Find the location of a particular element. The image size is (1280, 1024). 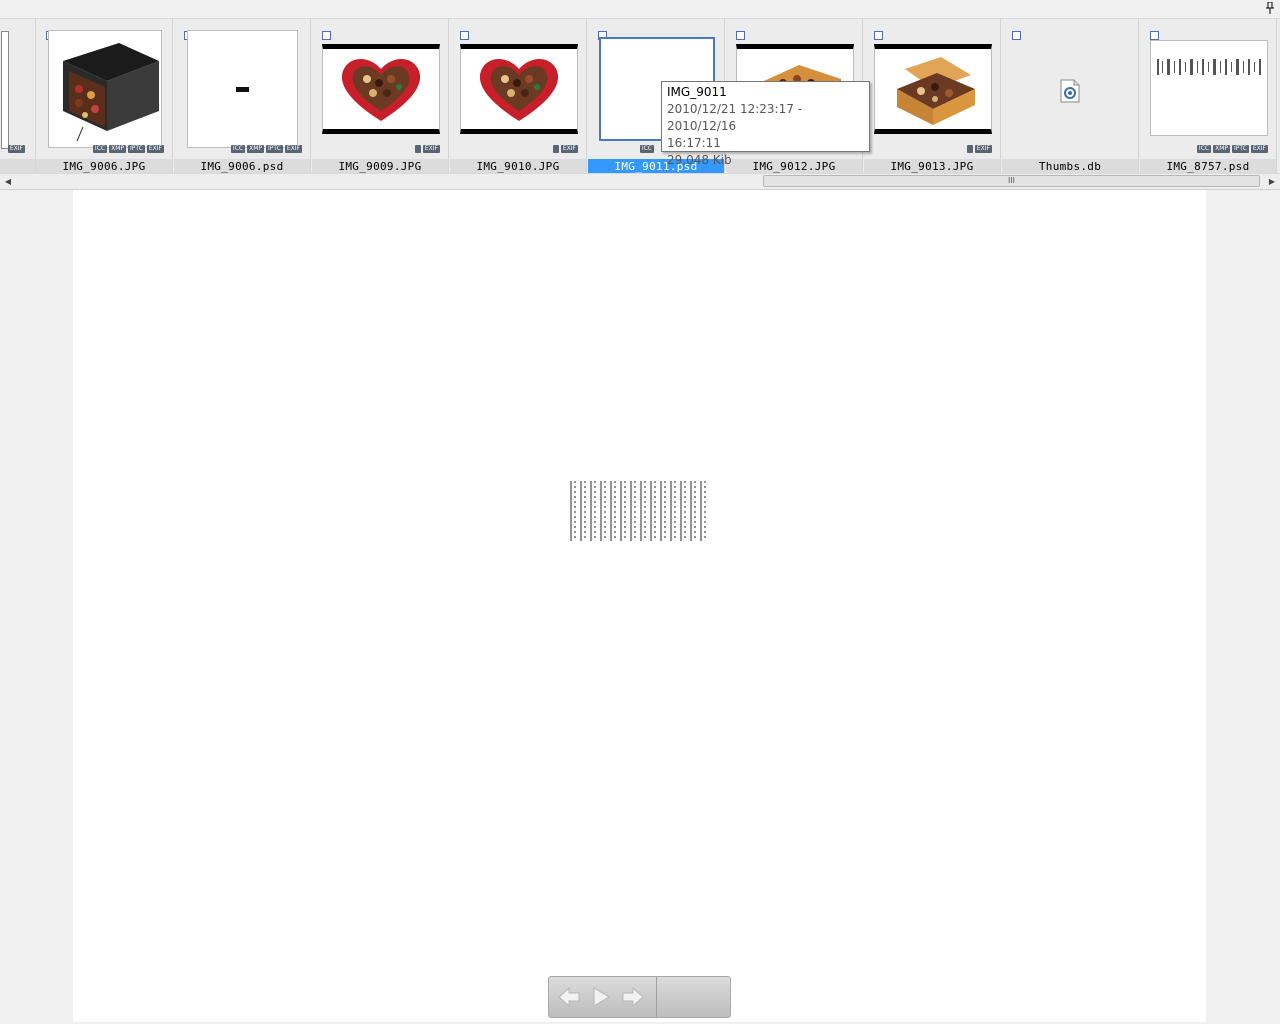

thumbnail-caption: IMG_9010.JPG is located at coordinates (518, 166).